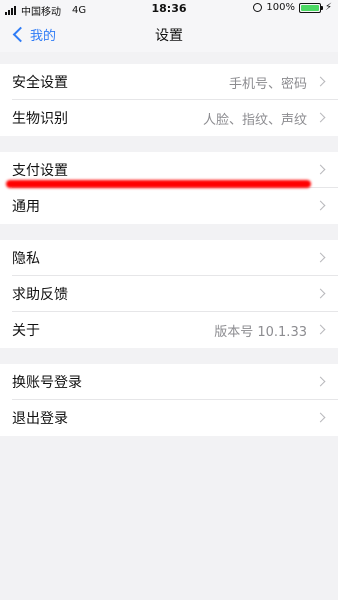 The width and height of the screenshot is (338, 600). What do you see at coordinates (169, 82) in the screenshot?
I see `settings-row-security: 安全设置 手机号、密码` at bounding box center [169, 82].